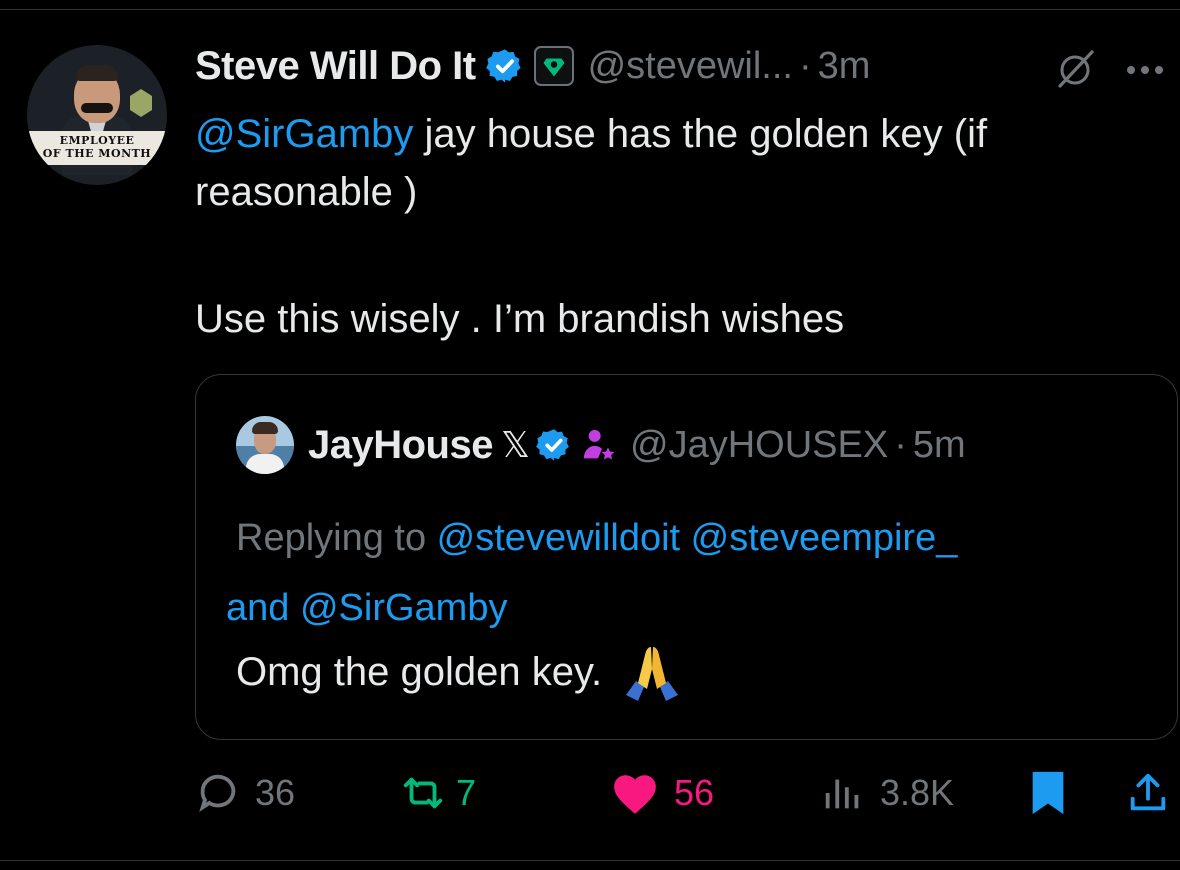 This screenshot has height=870, width=1180. What do you see at coordinates (590, 9) in the screenshot?
I see `top-divider` at bounding box center [590, 9].